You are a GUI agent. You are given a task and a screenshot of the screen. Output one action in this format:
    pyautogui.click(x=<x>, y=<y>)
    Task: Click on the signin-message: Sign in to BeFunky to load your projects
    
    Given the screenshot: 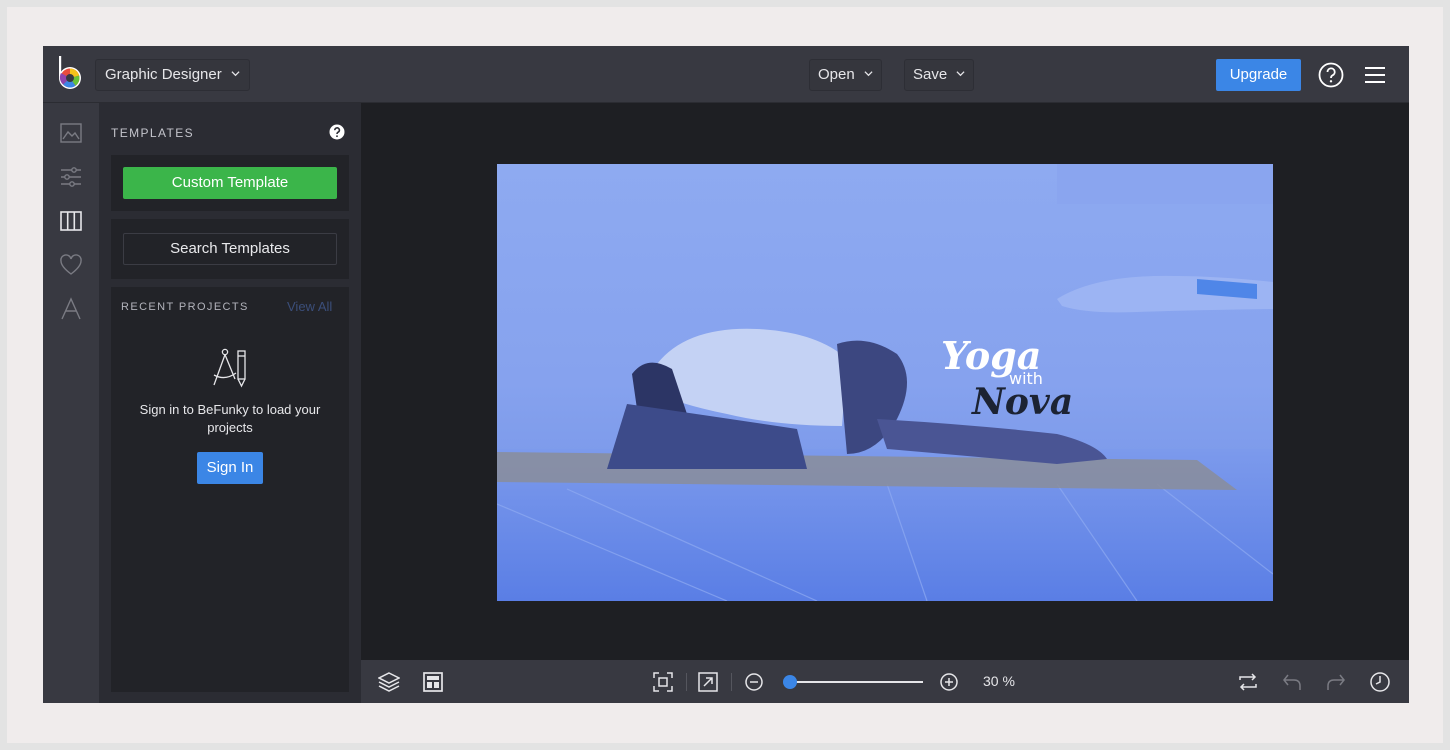 What is the action you would take?
    pyautogui.click(x=230, y=418)
    